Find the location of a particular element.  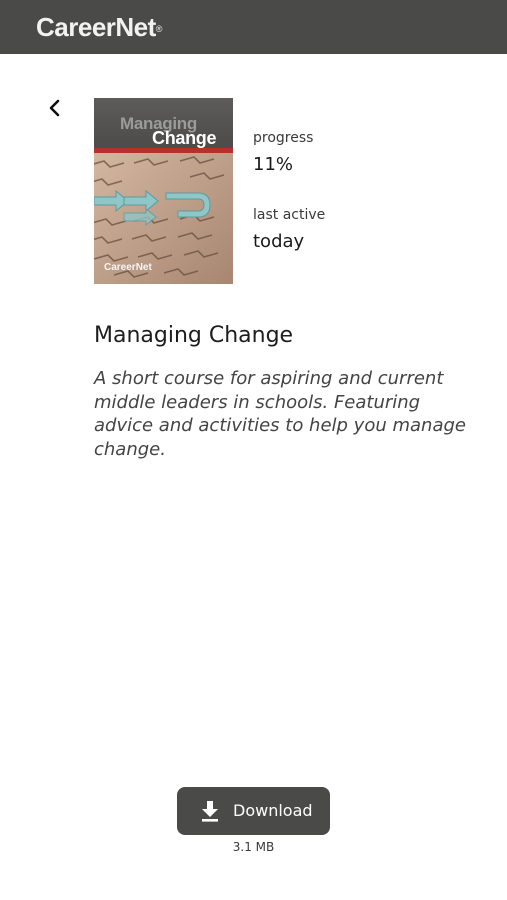

download-button: Download is located at coordinates (253, 811).